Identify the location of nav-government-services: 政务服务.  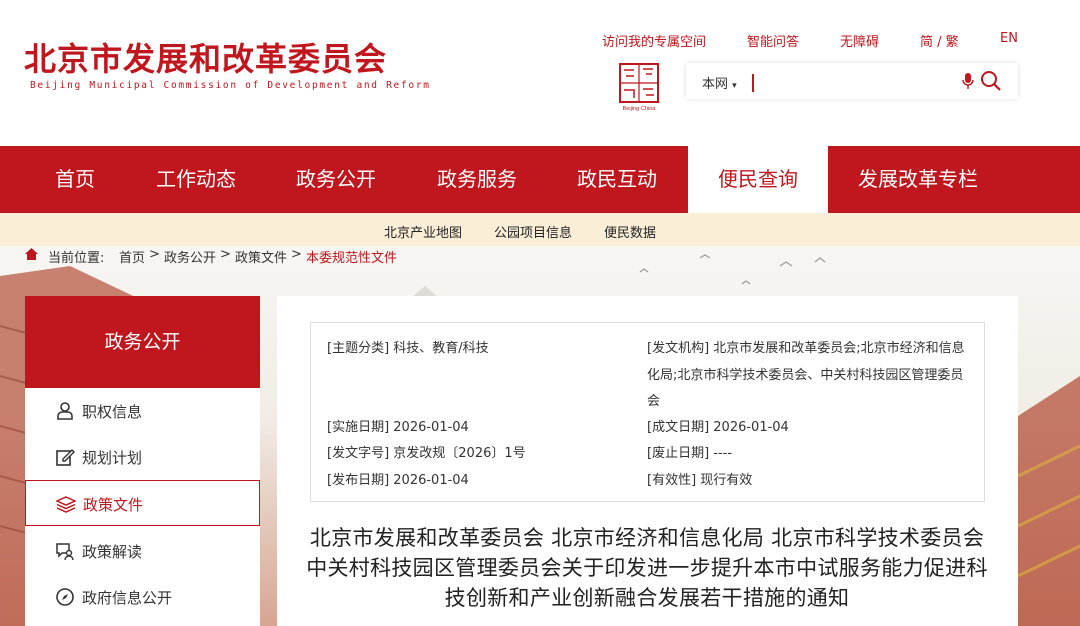
(477, 179).